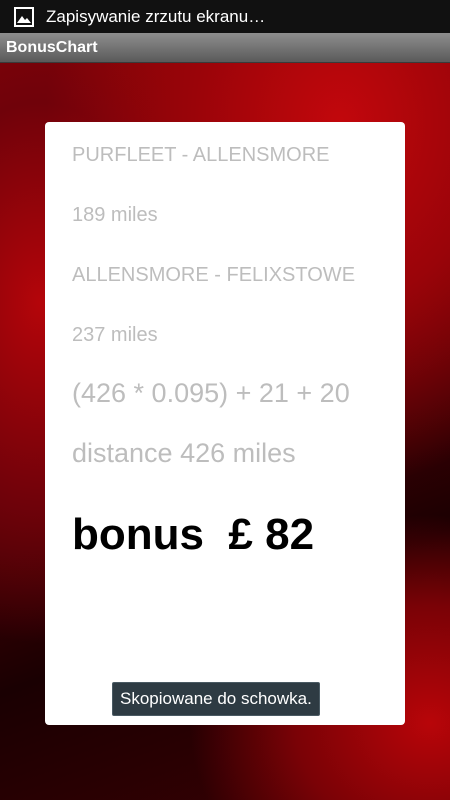 The height and width of the screenshot is (800, 450). I want to click on image-icon, so click(24, 17).